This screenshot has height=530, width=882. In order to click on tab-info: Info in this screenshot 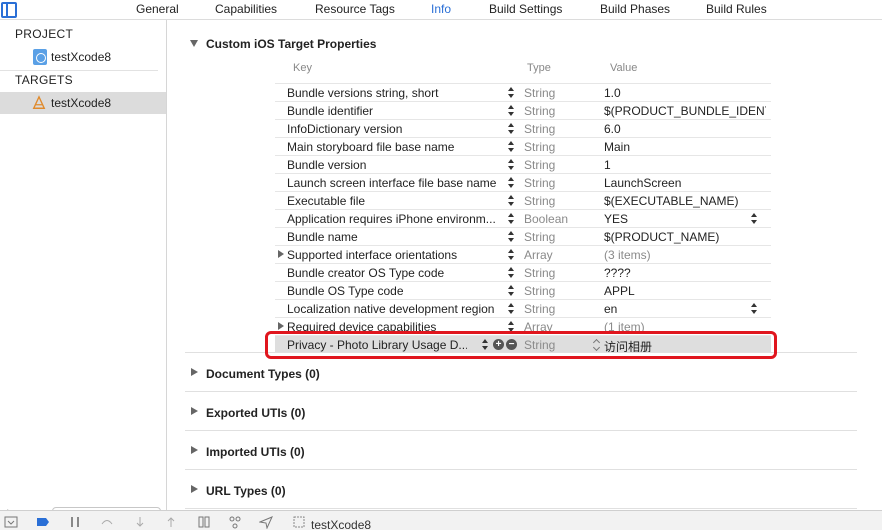, I will do `click(441, 9)`.